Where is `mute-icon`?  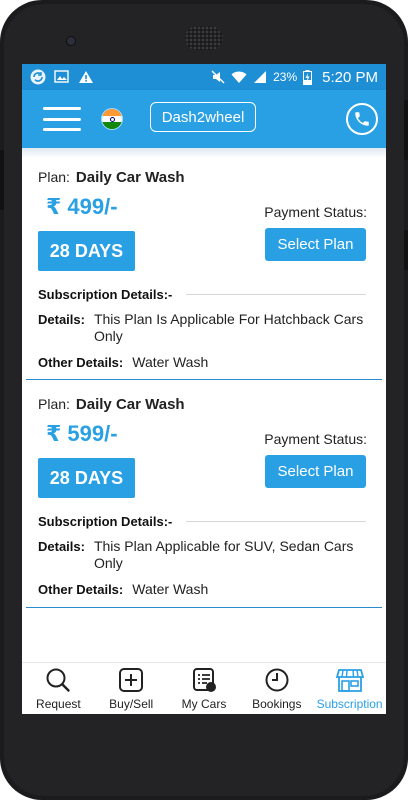
mute-icon is located at coordinates (218, 77).